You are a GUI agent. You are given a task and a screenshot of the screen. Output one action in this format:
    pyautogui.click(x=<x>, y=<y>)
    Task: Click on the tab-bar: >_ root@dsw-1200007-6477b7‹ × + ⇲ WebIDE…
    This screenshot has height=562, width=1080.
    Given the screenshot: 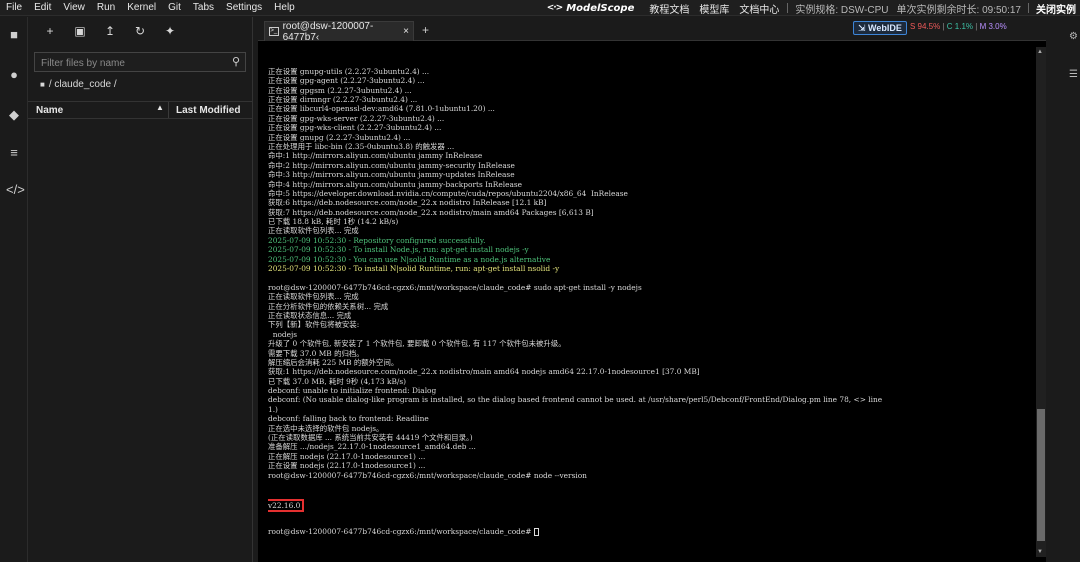 What is the action you would take?
    pyautogui.click(x=652, y=30)
    